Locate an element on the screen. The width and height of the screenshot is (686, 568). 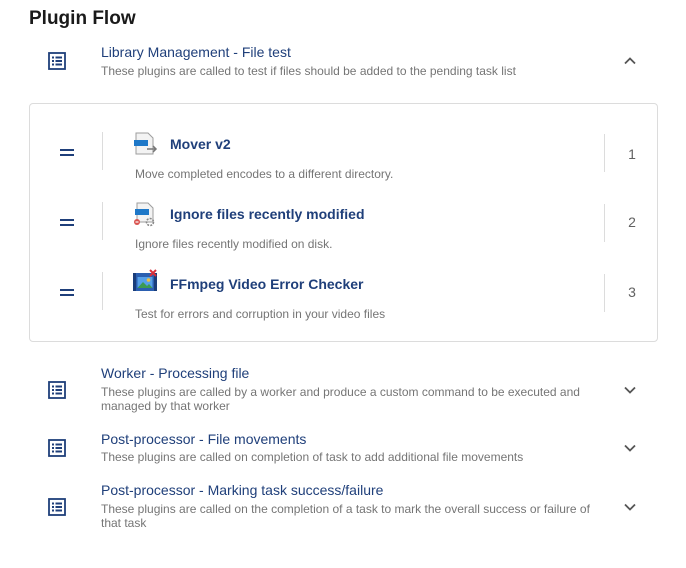
plugin-name: Mover v2 is located at coordinates (200, 144).